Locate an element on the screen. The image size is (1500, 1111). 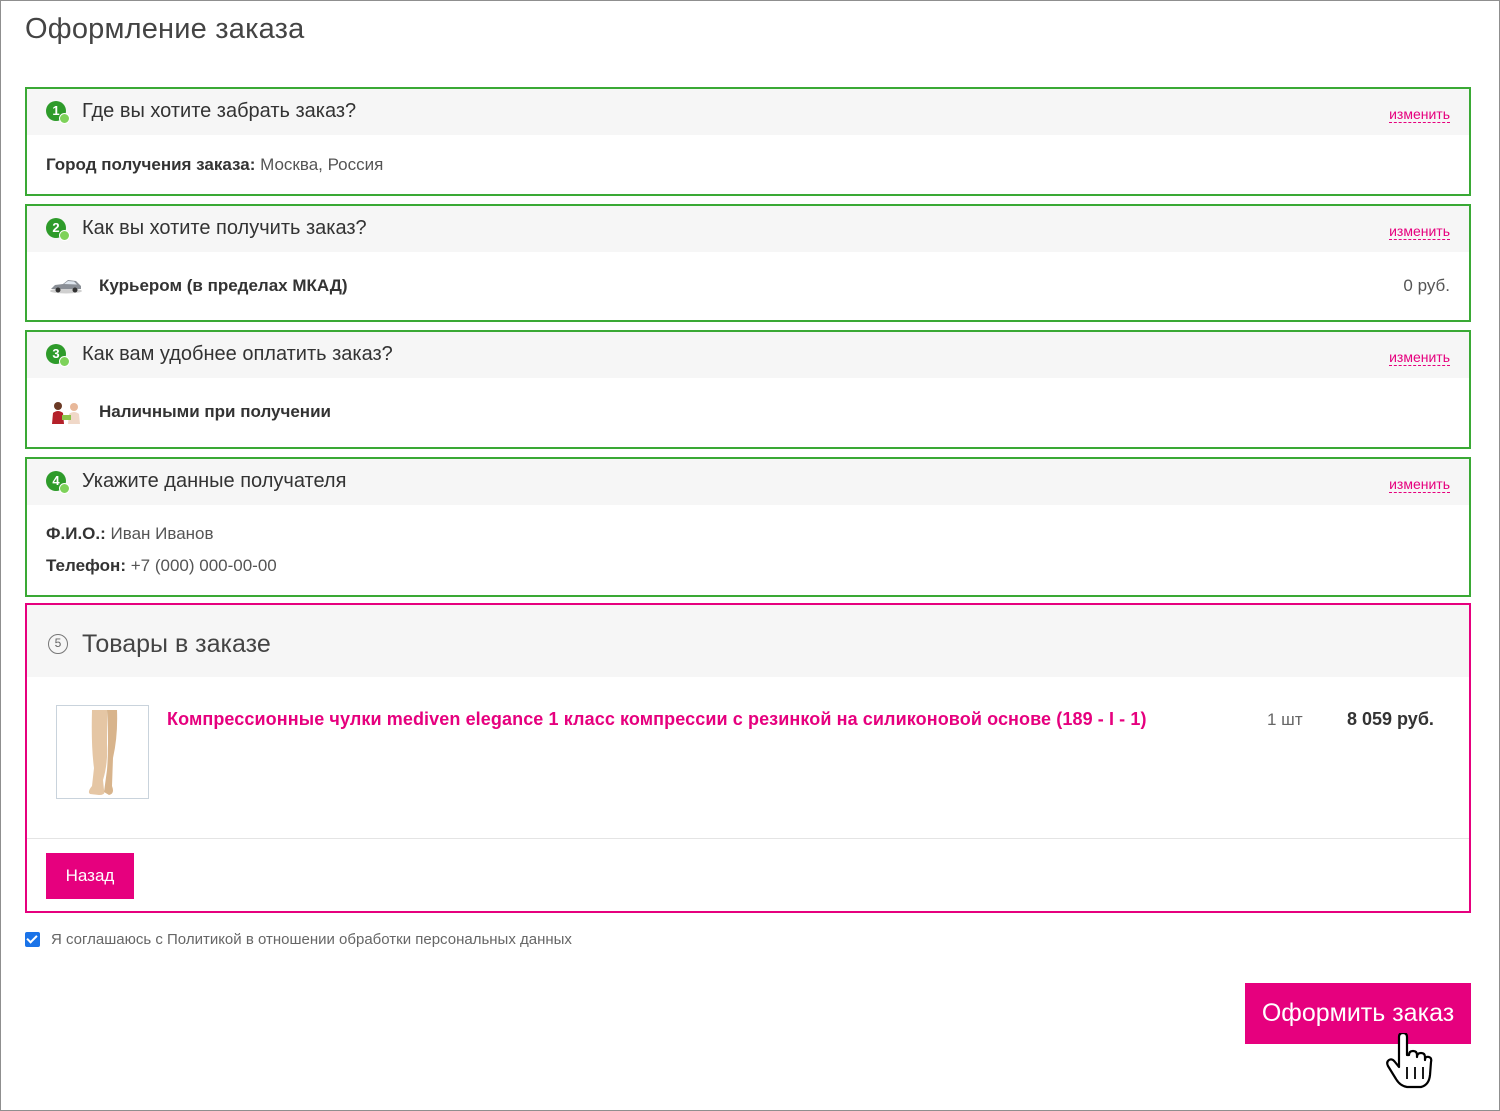
delivery-method: Курьером (в пределах МКАД) is located at coordinates (223, 285).